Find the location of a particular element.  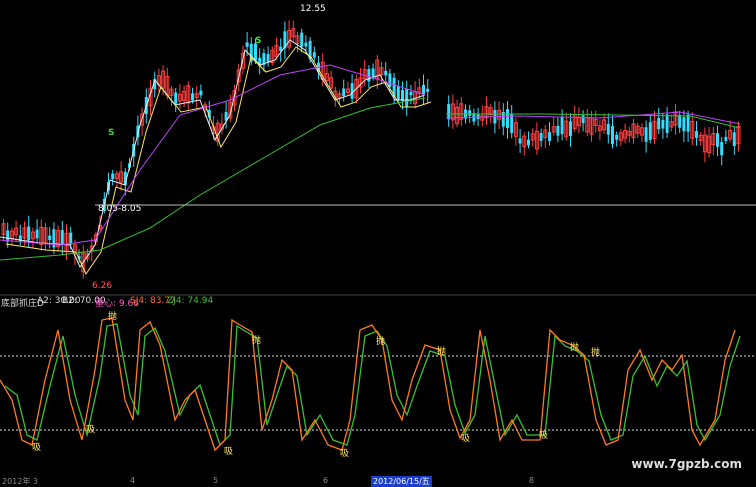

watermark: www.7gpzb.com is located at coordinates (686, 464).